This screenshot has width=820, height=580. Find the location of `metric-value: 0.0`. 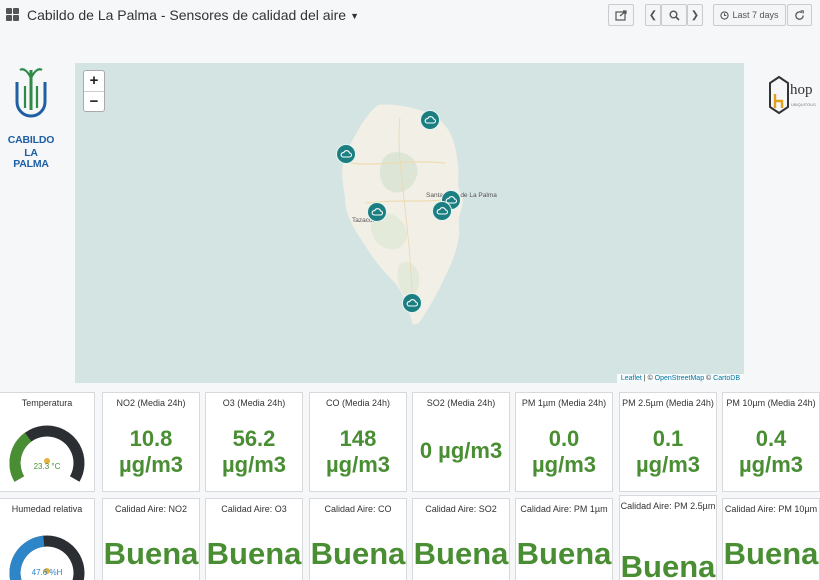

metric-value: 0.0 is located at coordinates (564, 438).